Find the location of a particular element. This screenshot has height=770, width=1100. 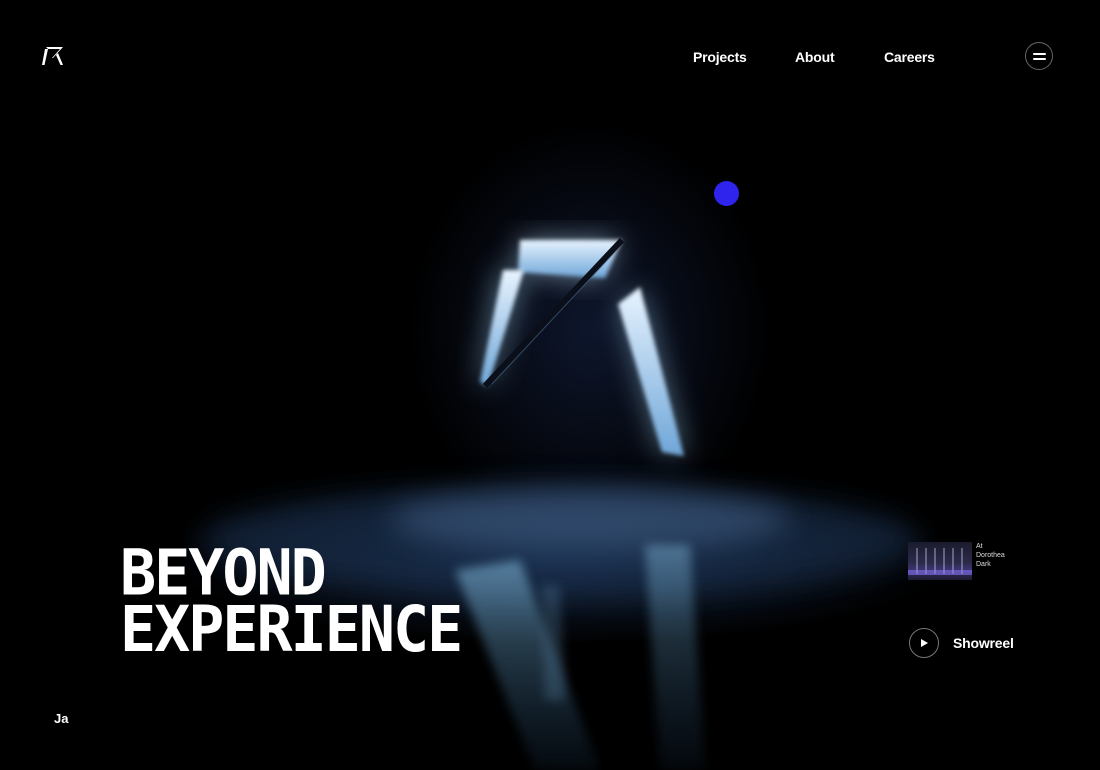

brand-logo-icon is located at coordinates (53, 56).